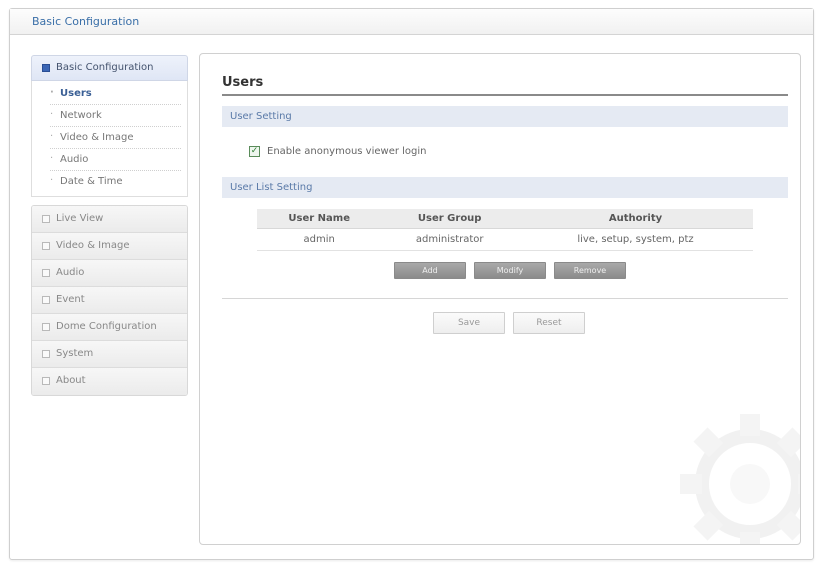 The width and height of the screenshot is (824, 565). I want to click on sidebar-item-network: Network, so click(115, 116).